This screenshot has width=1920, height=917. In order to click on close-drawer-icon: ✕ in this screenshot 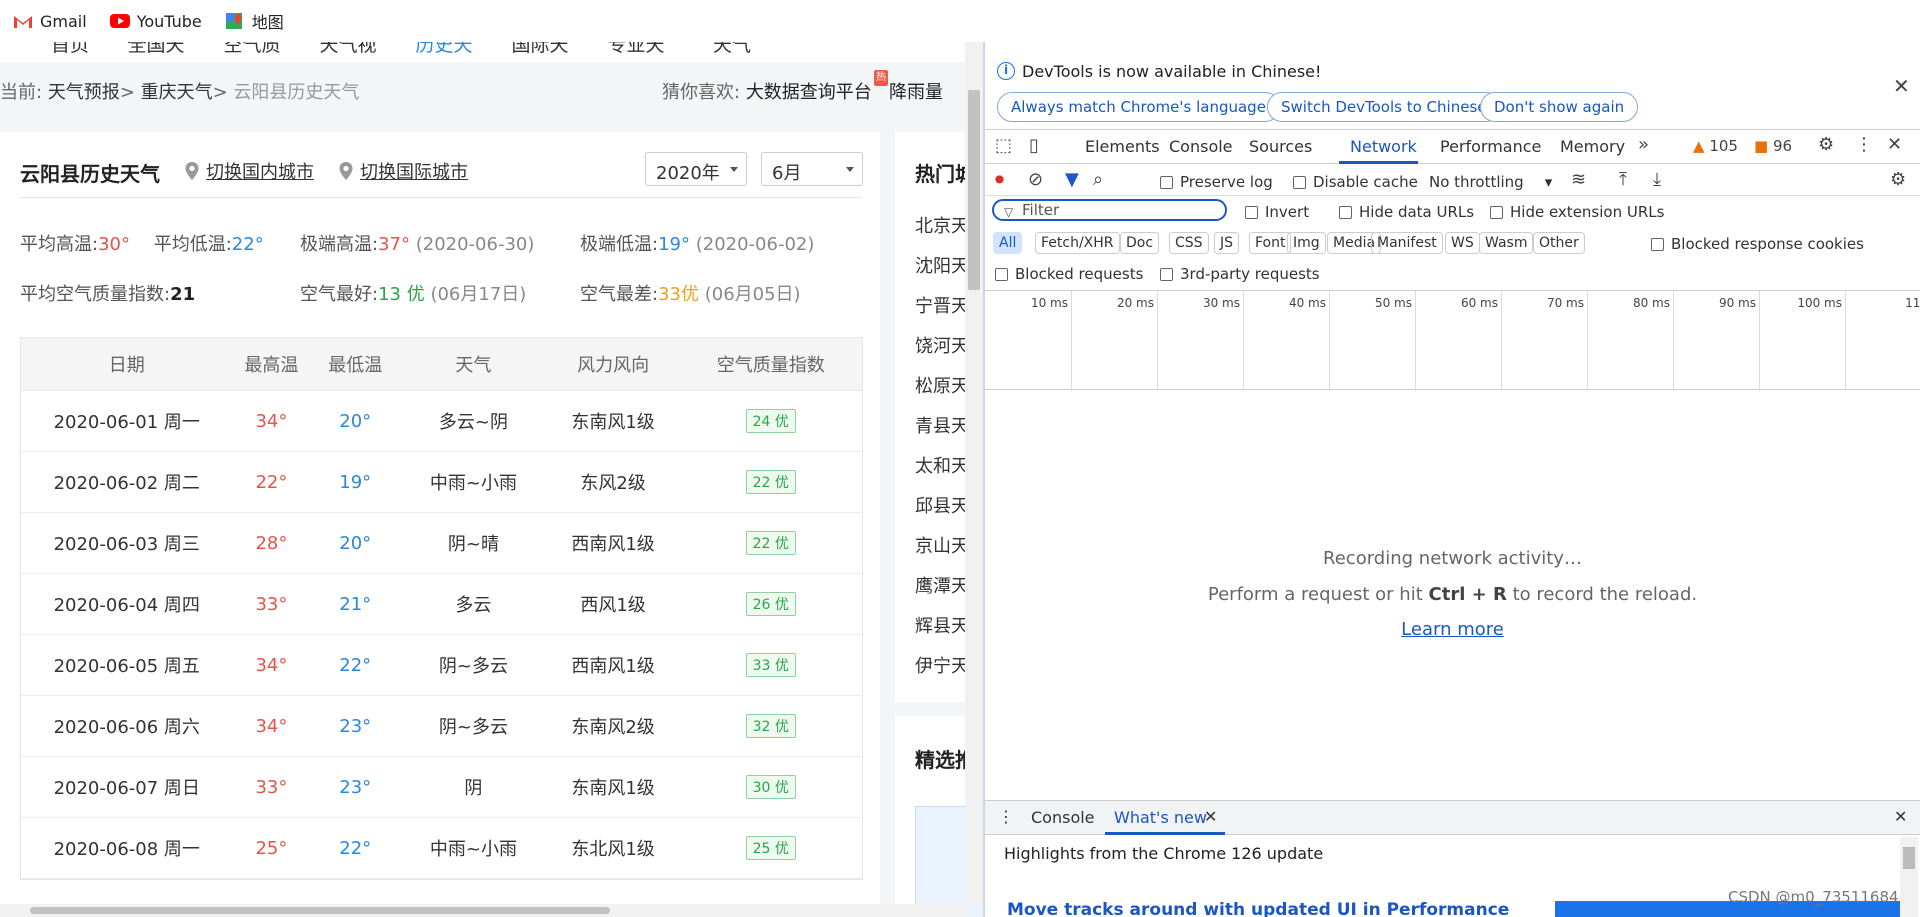, I will do `click(1900, 816)`.